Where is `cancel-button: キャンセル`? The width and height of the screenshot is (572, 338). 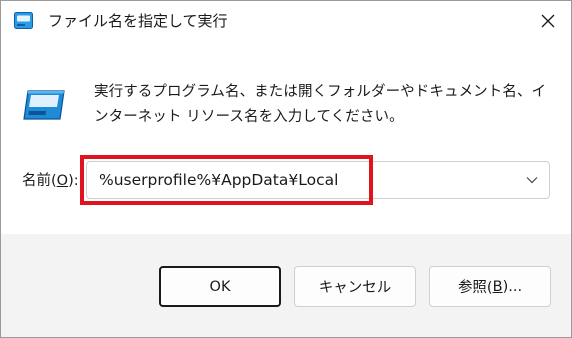 cancel-button: キャンセル is located at coordinates (355, 286).